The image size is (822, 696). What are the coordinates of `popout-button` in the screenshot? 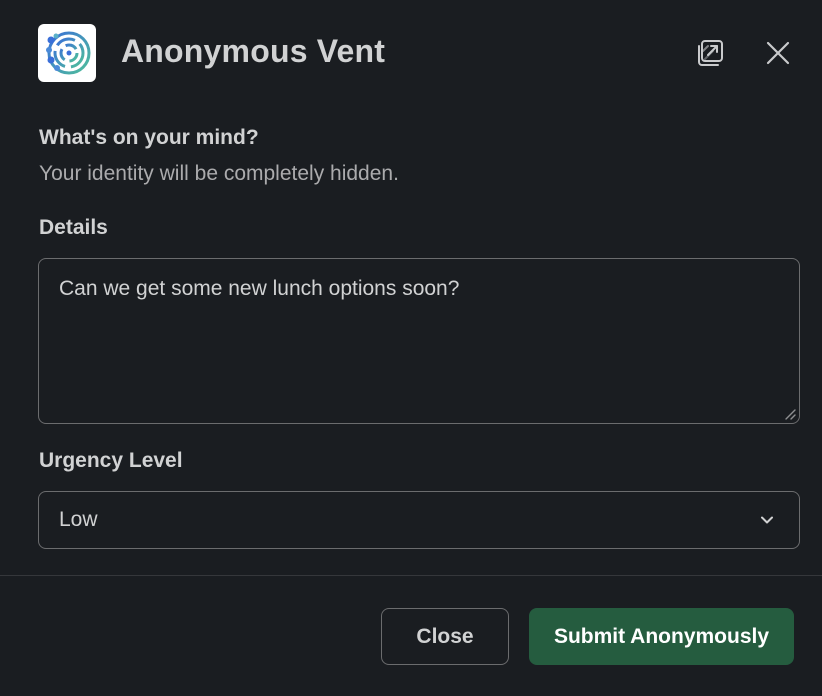 It's located at (710, 53).